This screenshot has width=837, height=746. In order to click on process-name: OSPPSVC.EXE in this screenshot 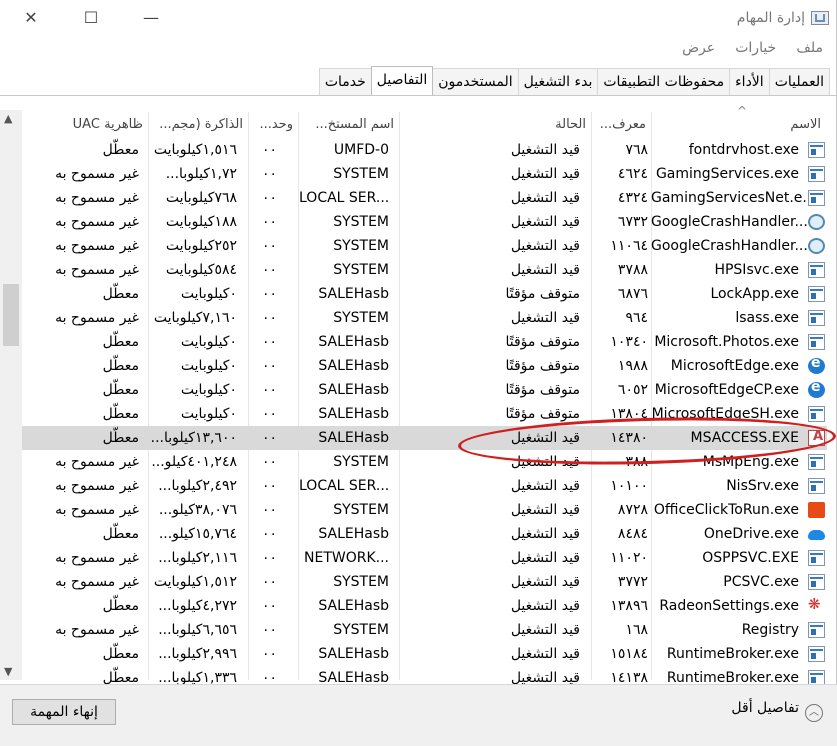, I will do `click(750, 558)`.